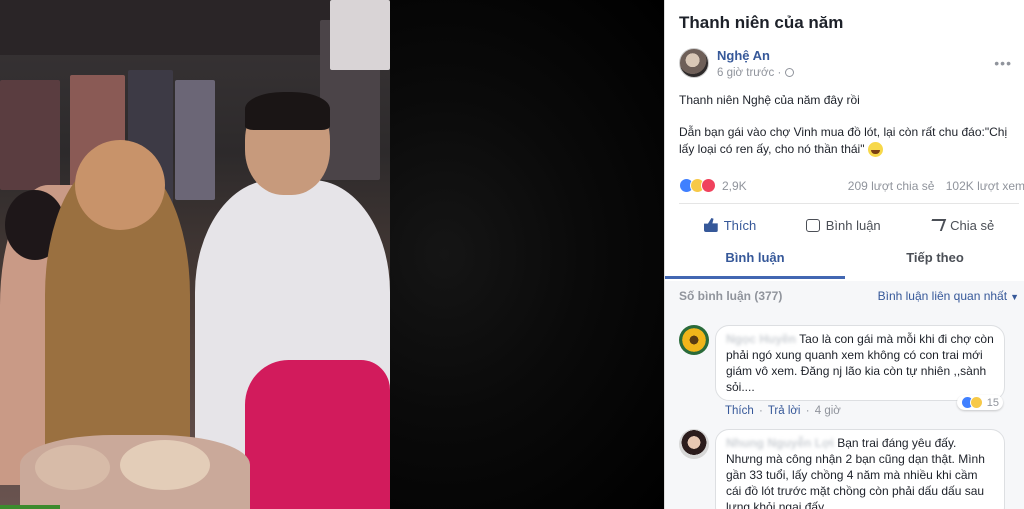 The image size is (1024, 509). Describe the element at coordinates (734, 186) in the screenshot. I see `reaction-count: 2,9K` at that location.